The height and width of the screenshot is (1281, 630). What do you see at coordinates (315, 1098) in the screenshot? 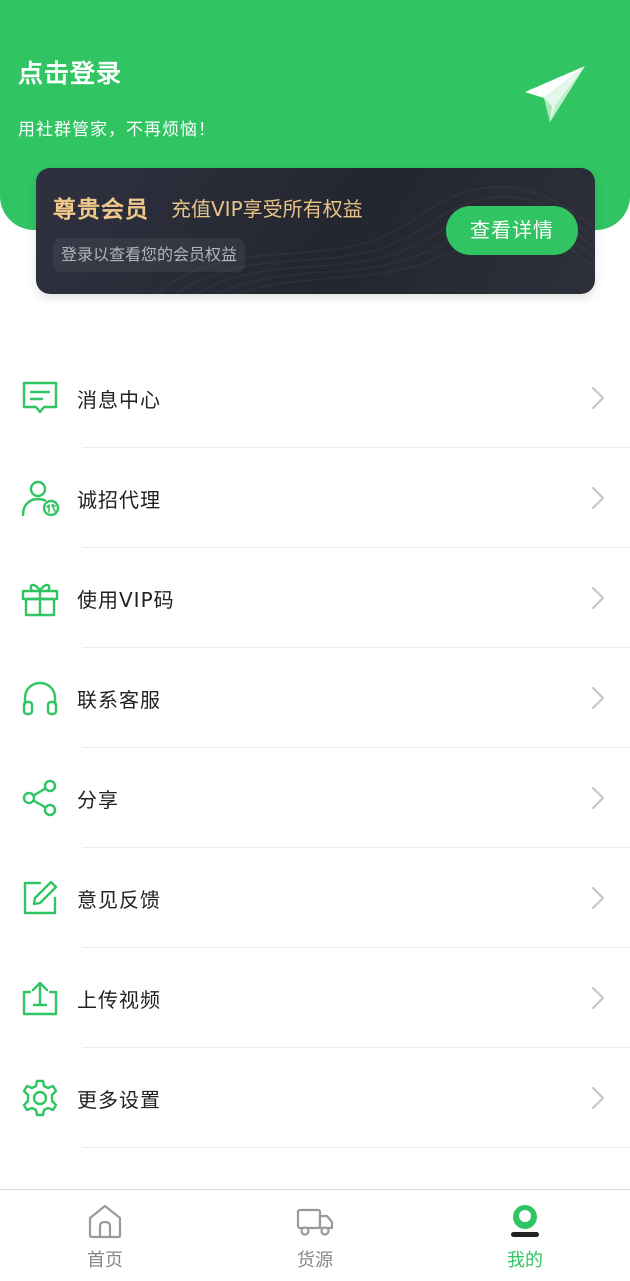
I see `menu-item-settings: 更多设置` at bounding box center [315, 1098].